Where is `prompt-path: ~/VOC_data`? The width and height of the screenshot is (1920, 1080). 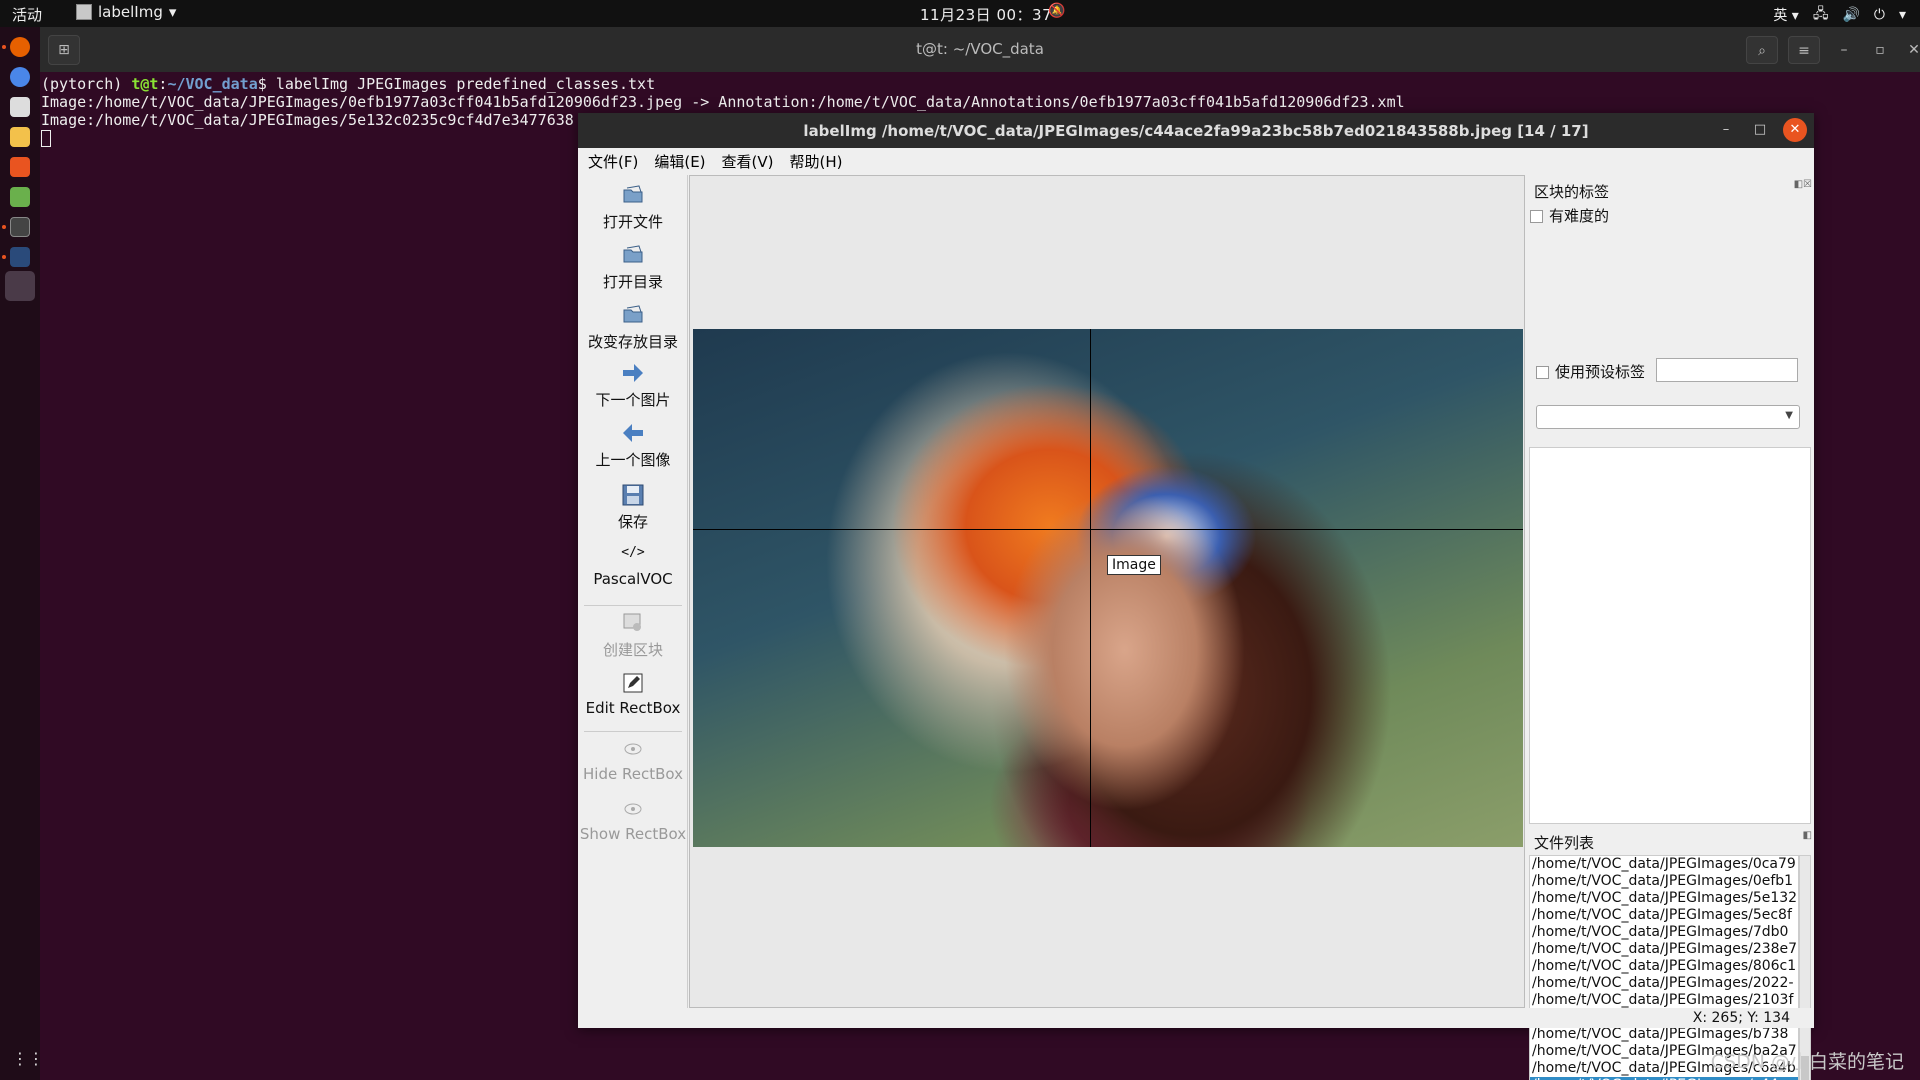 prompt-path: ~/VOC_data is located at coordinates (212, 84).